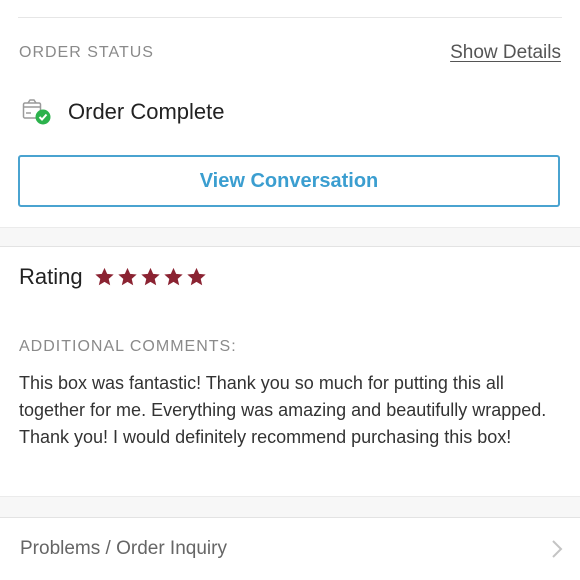 This screenshot has height=580, width=580. What do you see at coordinates (289, 181) in the screenshot?
I see `view-conversation-button: View Conversation` at bounding box center [289, 181].